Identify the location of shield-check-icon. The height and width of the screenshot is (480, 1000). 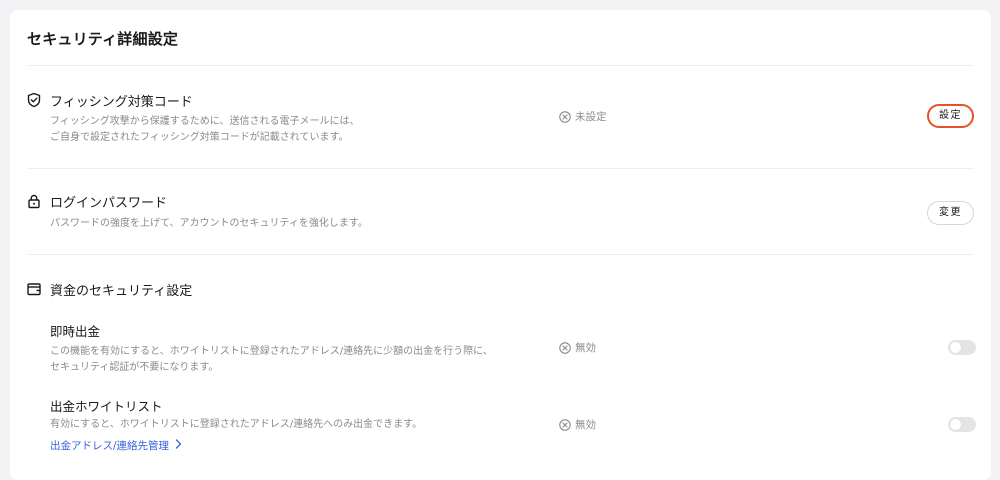
(34, 100).